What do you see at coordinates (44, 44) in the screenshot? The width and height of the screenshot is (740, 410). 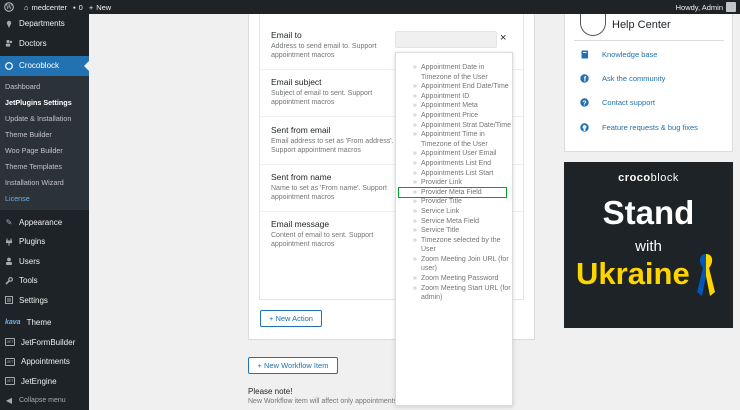 I see `sidebar-item-doctors: Doctors` at bounding box center [44, 44].